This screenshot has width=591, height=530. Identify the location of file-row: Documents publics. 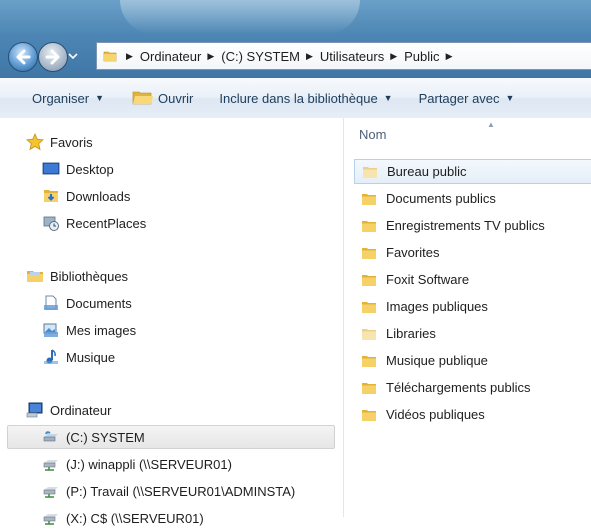
(472, 198).